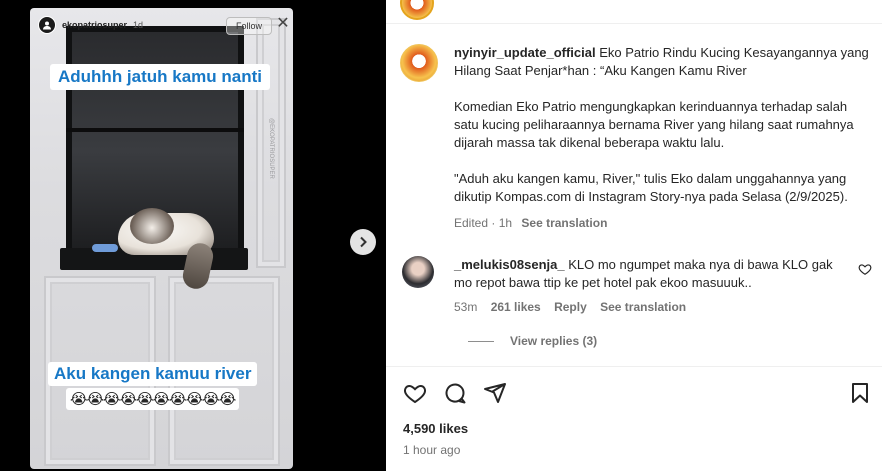  What do you see at coordinates (570, 307) in the screenshot?
I see `reply-button: Reply` at bounding box center [570, 307].